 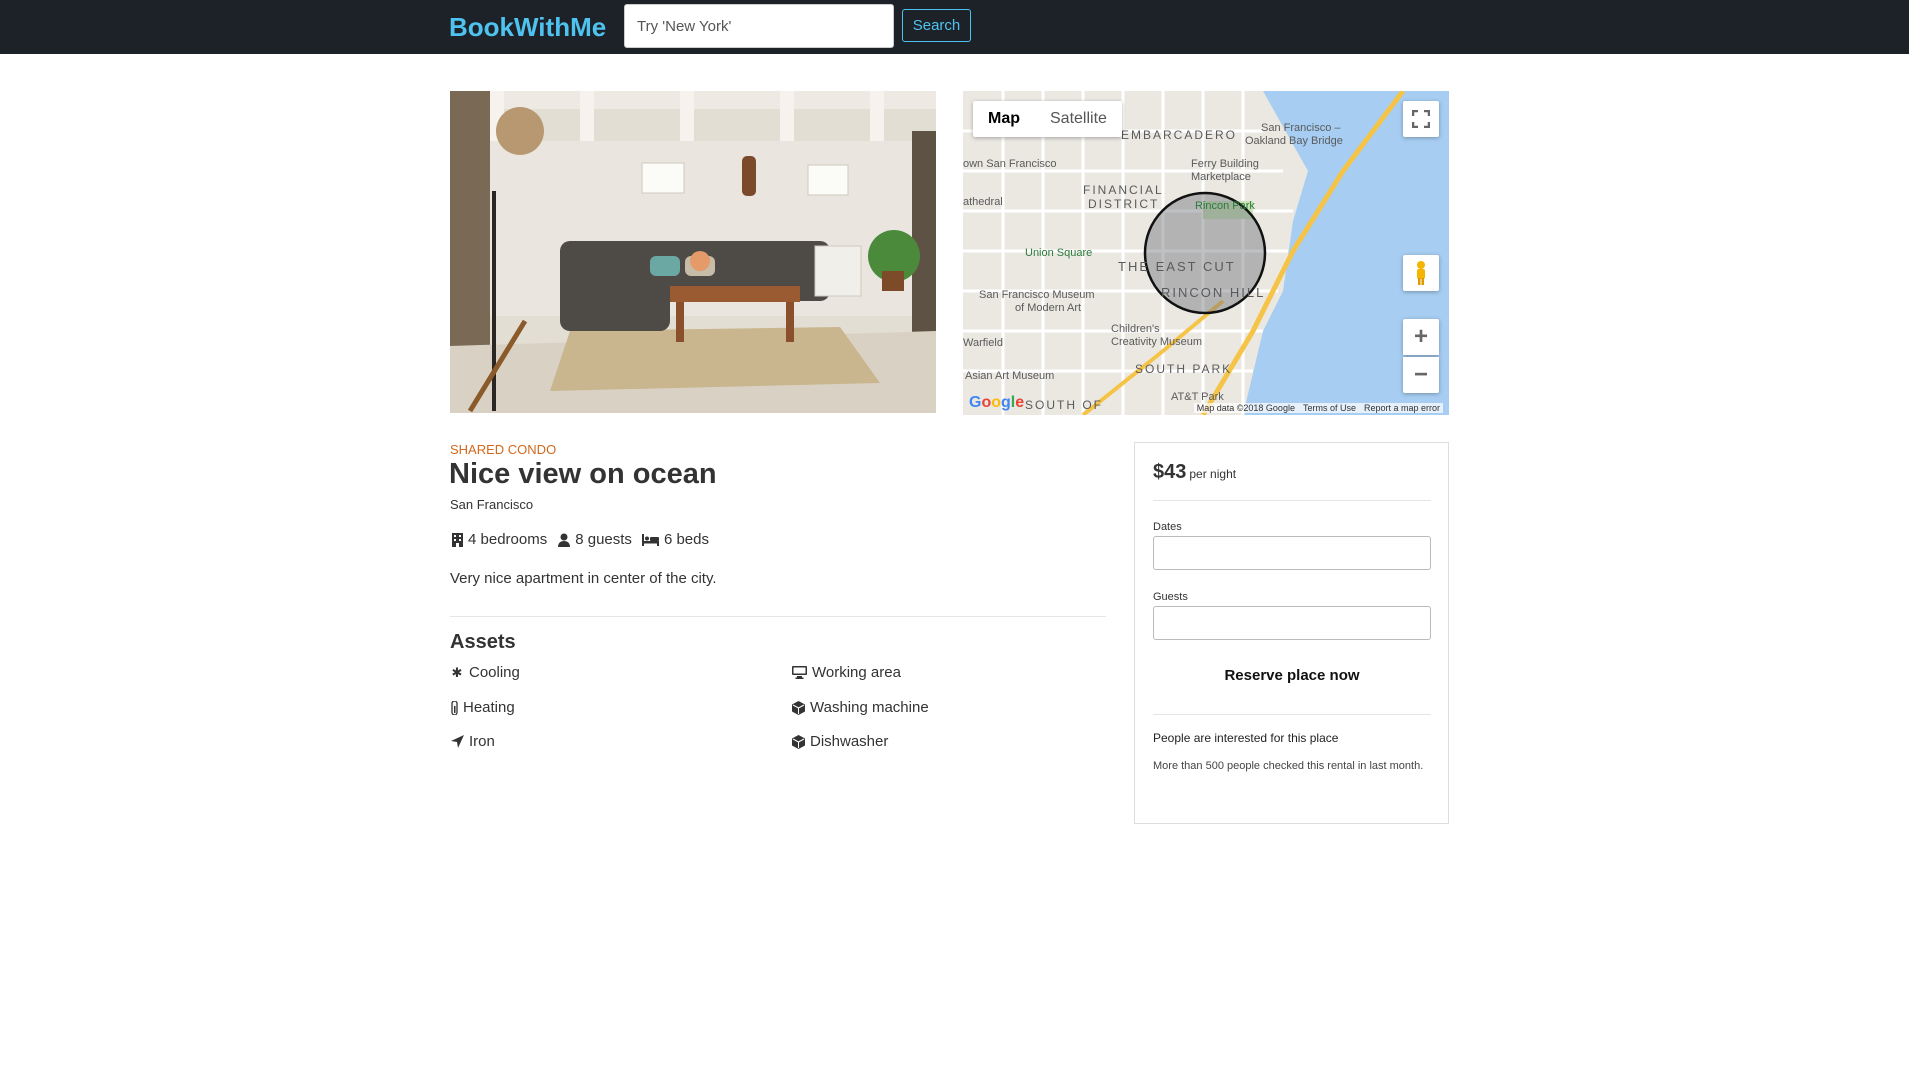 What do you see at coordinates (1245, 408) in the screenshot?
I see `map-data-credit: Map data ©2018 Google` at bounding box center [1245, 408].